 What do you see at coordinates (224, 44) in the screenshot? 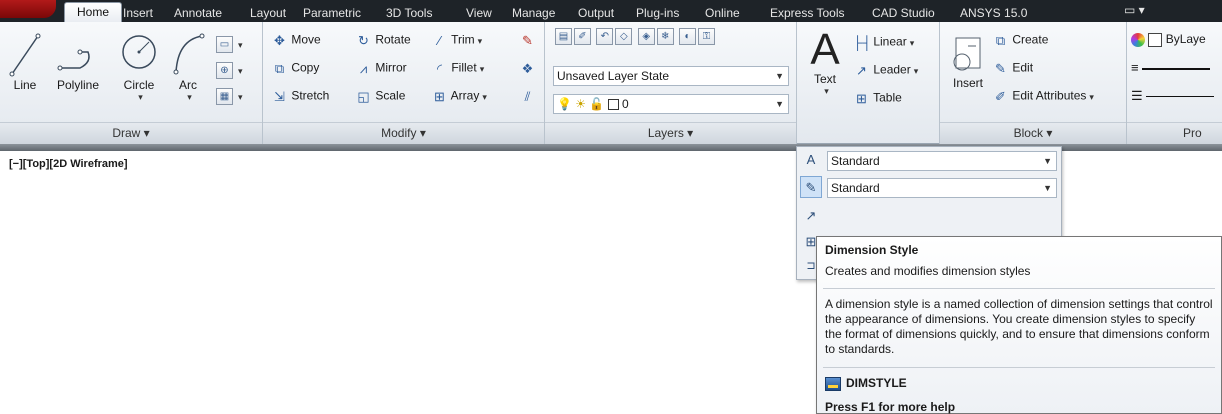
I see `rectangle-icon: ▭` at bounding box center [224, 44].